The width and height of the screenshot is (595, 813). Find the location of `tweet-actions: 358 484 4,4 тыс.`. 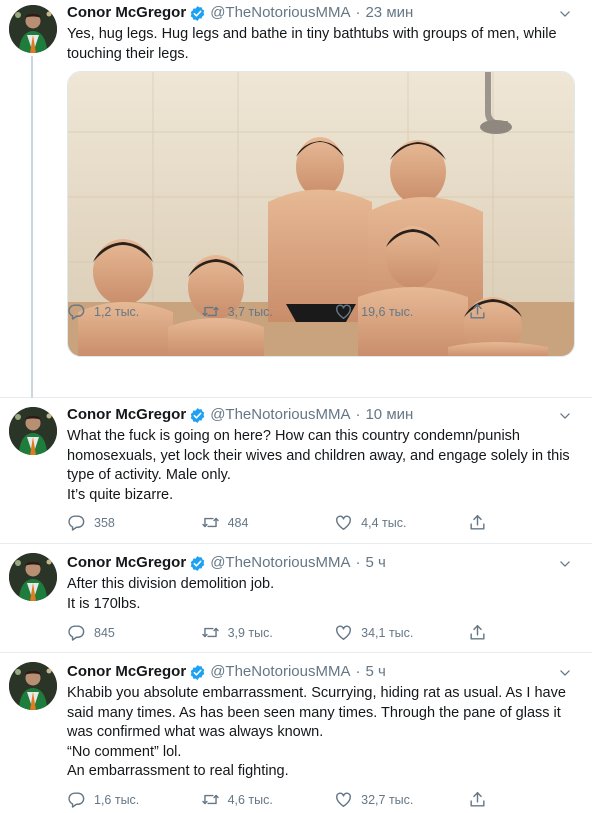

tweet-actions: 358 484 4,4 тыс. is located at coordinates (287, 522).